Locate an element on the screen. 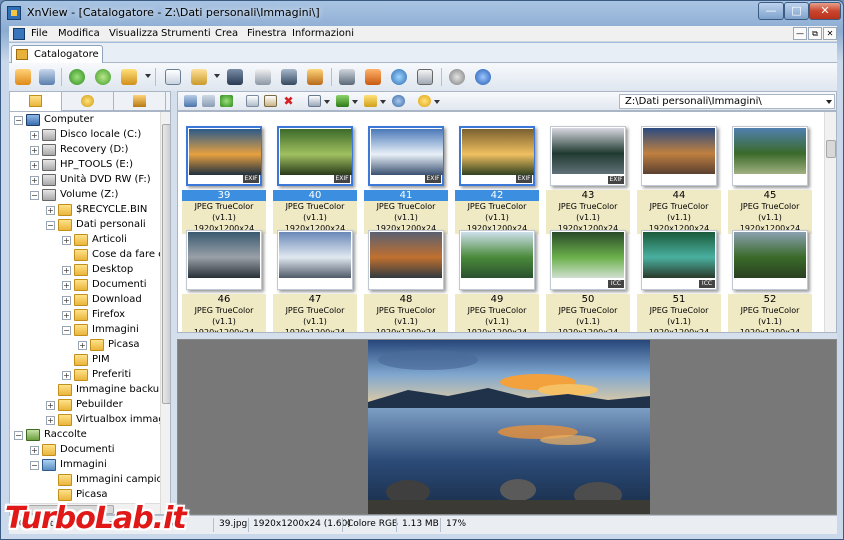  browser-mode-button is located at coordinates (23, 77).